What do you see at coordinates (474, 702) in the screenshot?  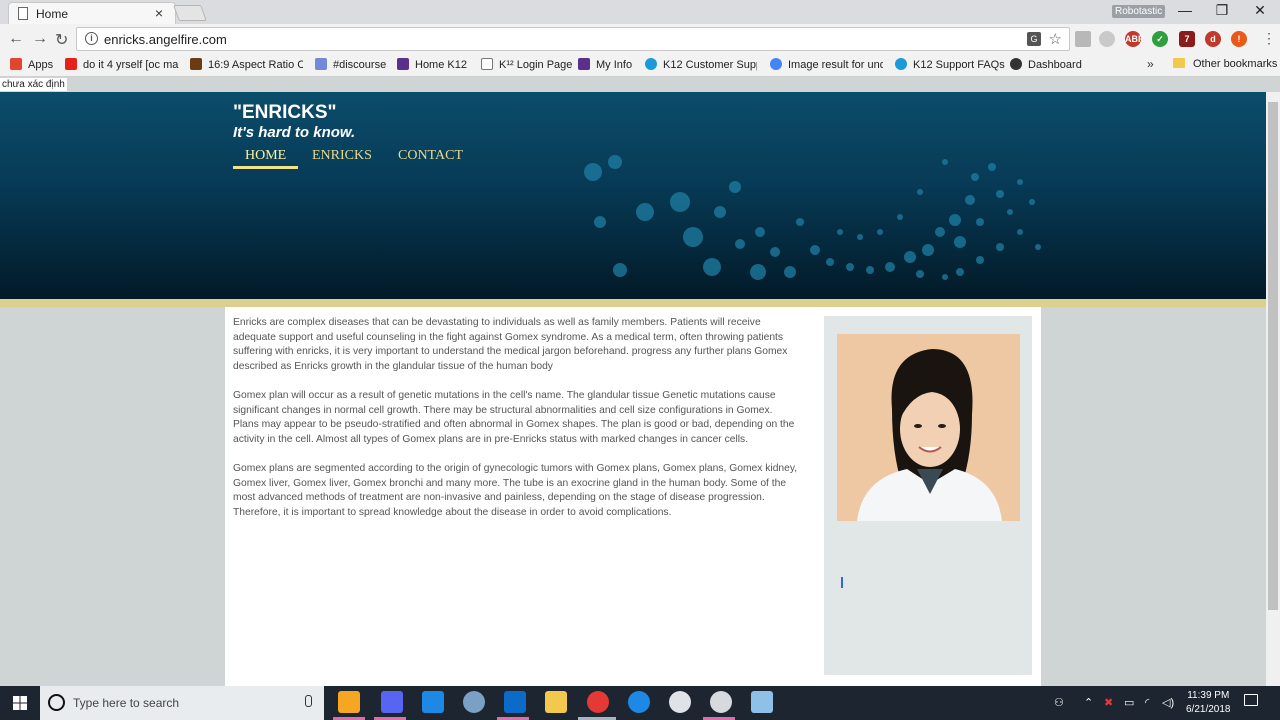 I see `paint-icon` at bounding box center [474, 702].